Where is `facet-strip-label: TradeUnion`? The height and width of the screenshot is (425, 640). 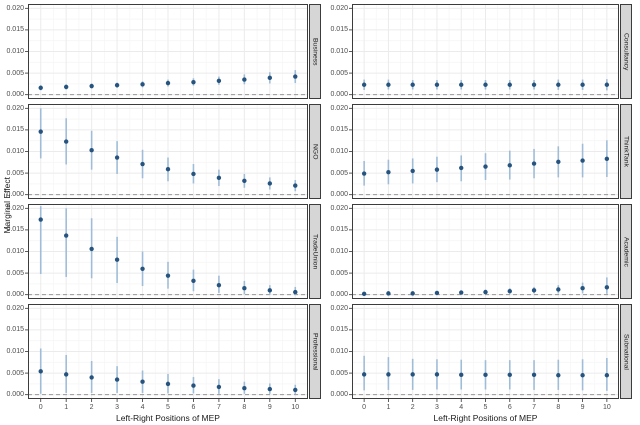 facet-strip-label: TradeUnion is located at coordinates (315, 251).